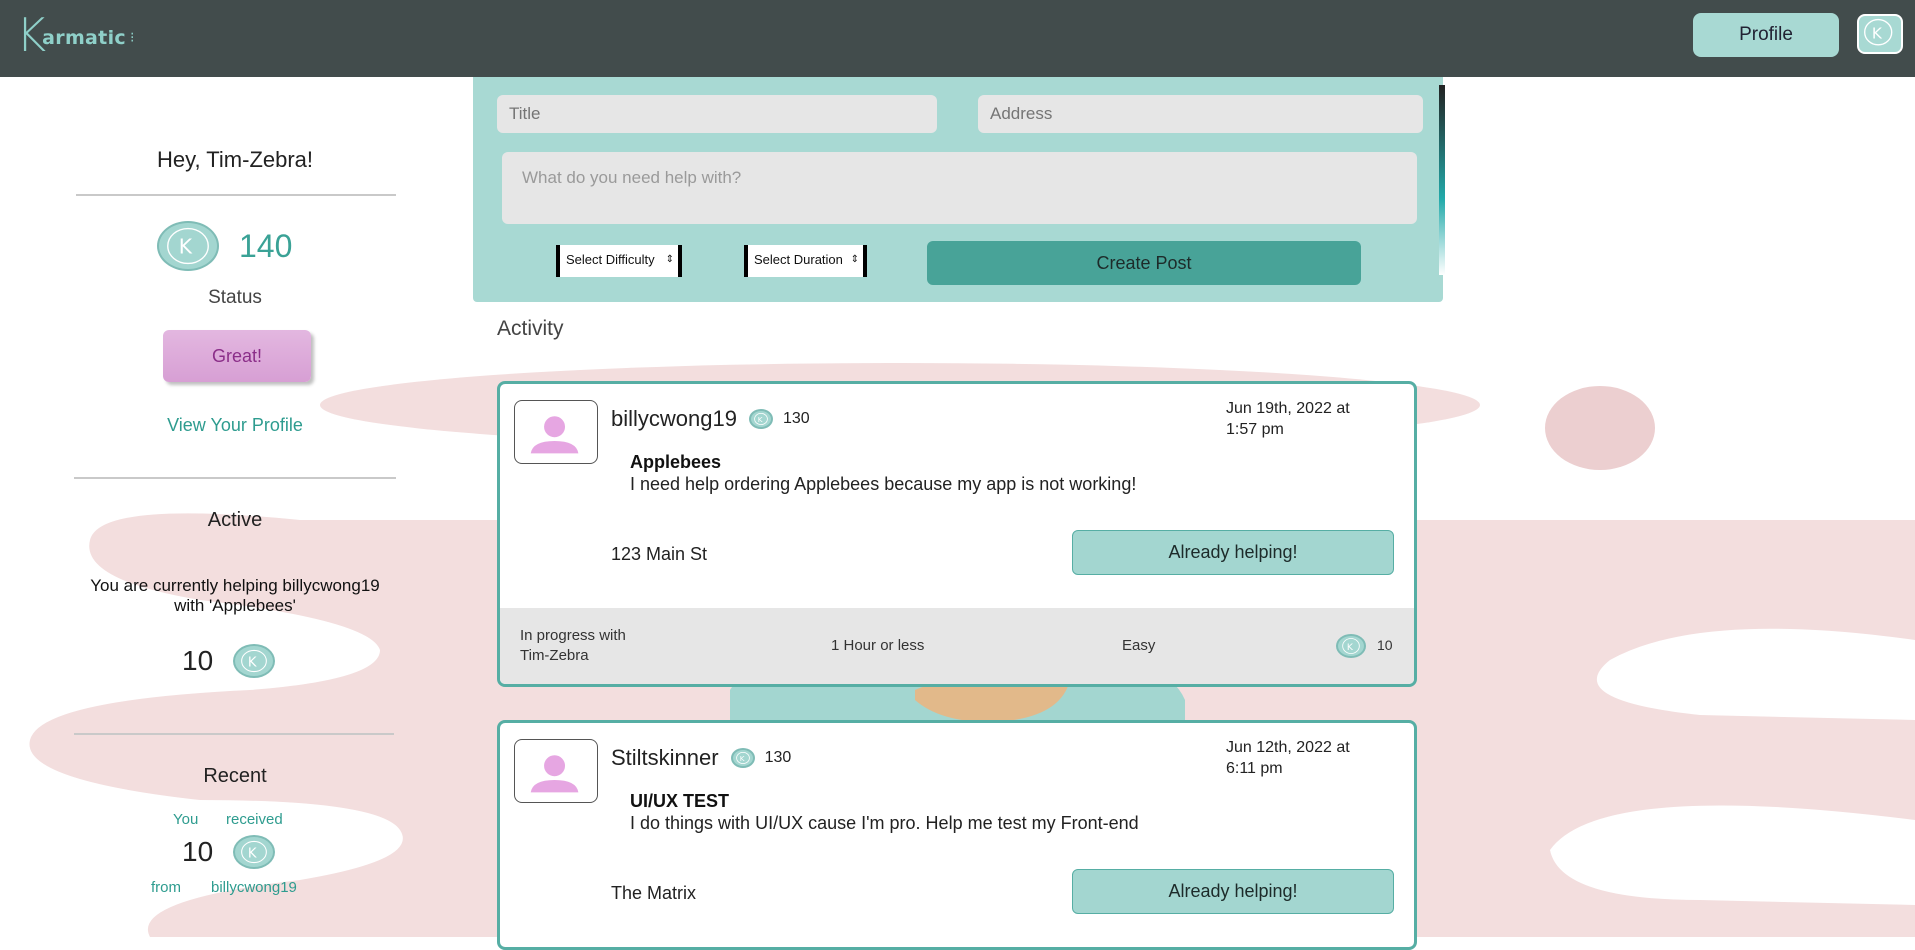 The width and height of the screenshot is (1915, 950). I want to click on active-reward-value: 10, so click(198, 660).